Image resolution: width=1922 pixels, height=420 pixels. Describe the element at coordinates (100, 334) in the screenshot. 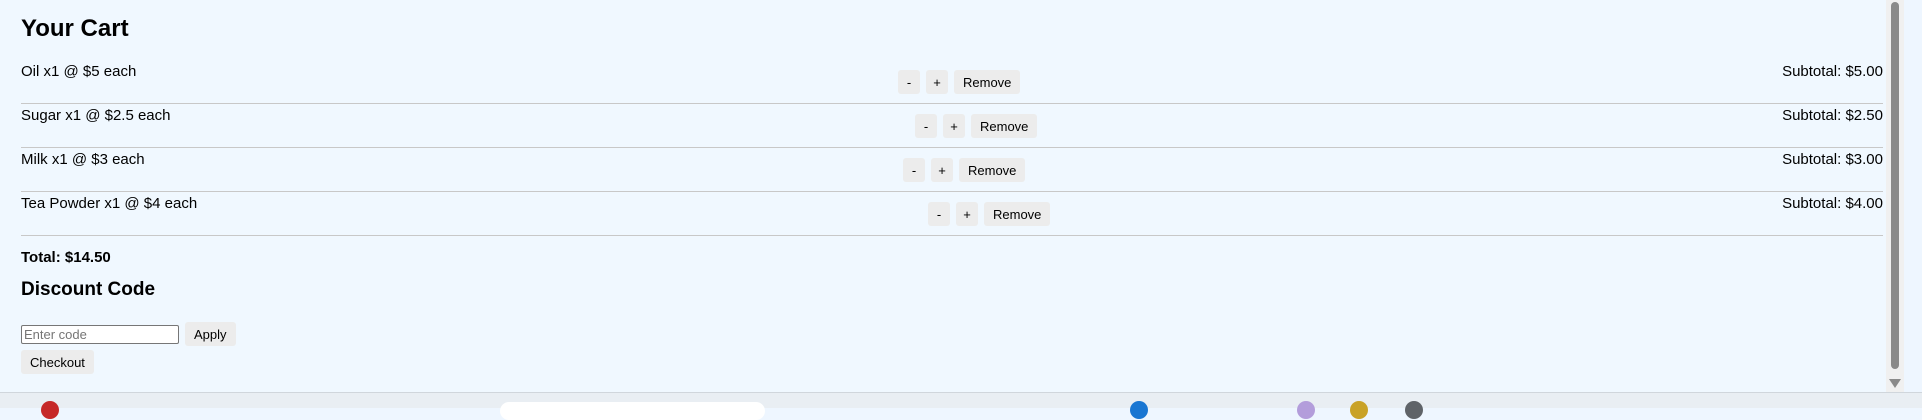

I see `discount-code-input` at that location.